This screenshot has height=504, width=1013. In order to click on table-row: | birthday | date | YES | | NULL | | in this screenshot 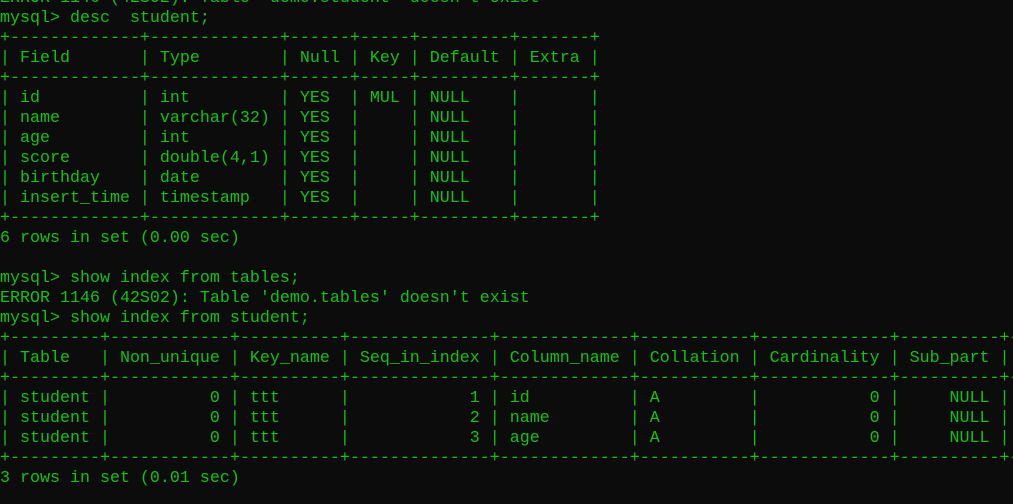, I will do `click(300, 178)`.